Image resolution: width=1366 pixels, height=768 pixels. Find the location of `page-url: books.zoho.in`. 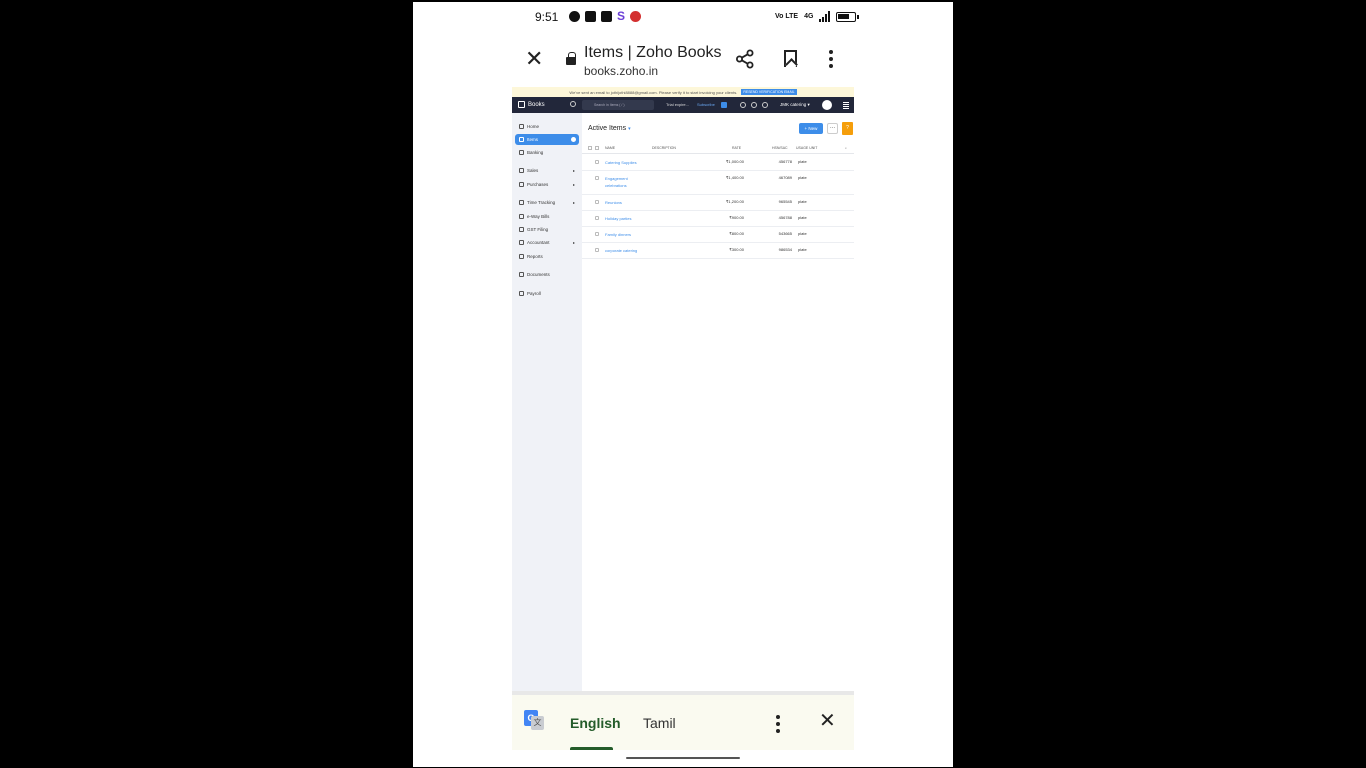

page-url: books.zoho.in is located at coordinates (621, 71).